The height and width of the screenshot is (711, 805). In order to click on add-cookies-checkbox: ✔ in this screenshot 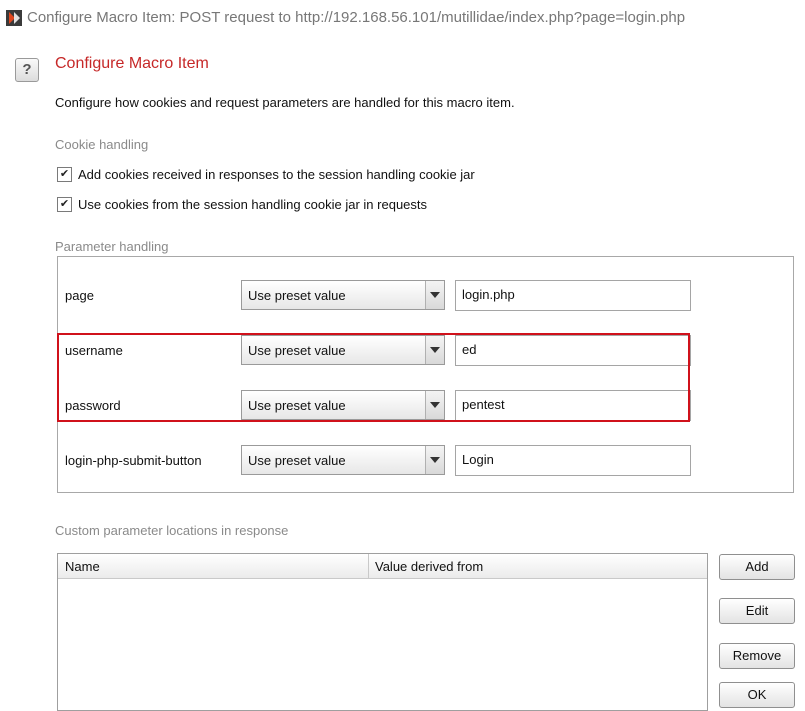, I will do `click(64, 174)`.